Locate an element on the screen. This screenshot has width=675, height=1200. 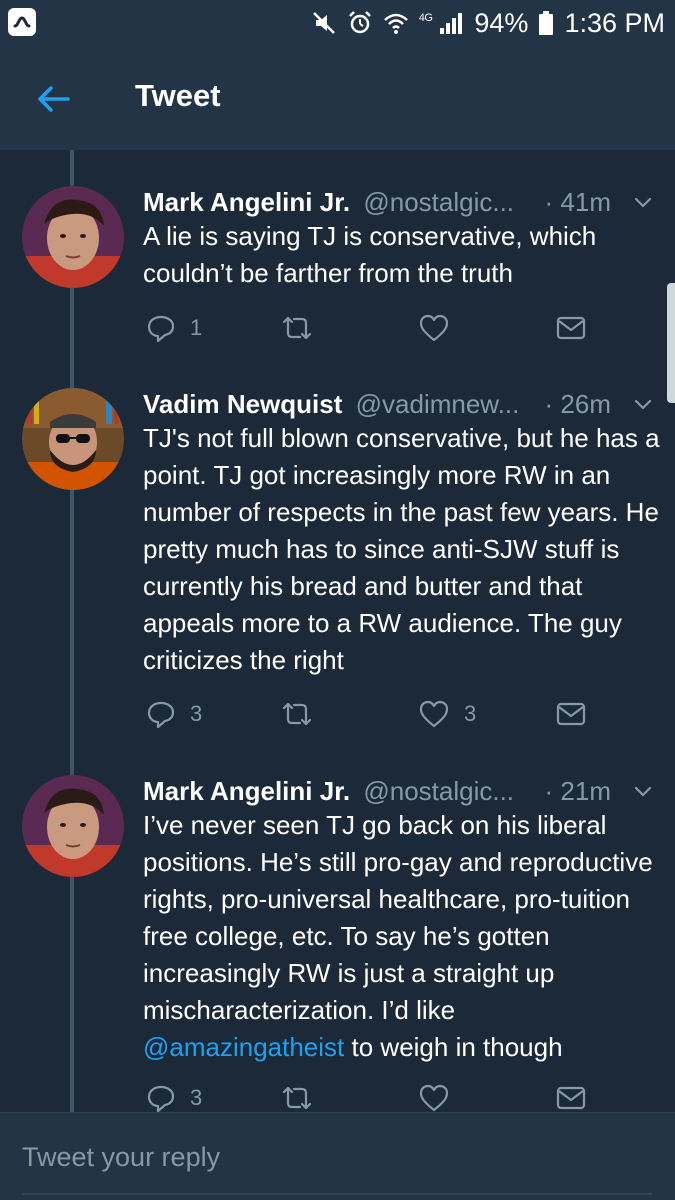
app-notification-icon is located at coordinates (22, 22).